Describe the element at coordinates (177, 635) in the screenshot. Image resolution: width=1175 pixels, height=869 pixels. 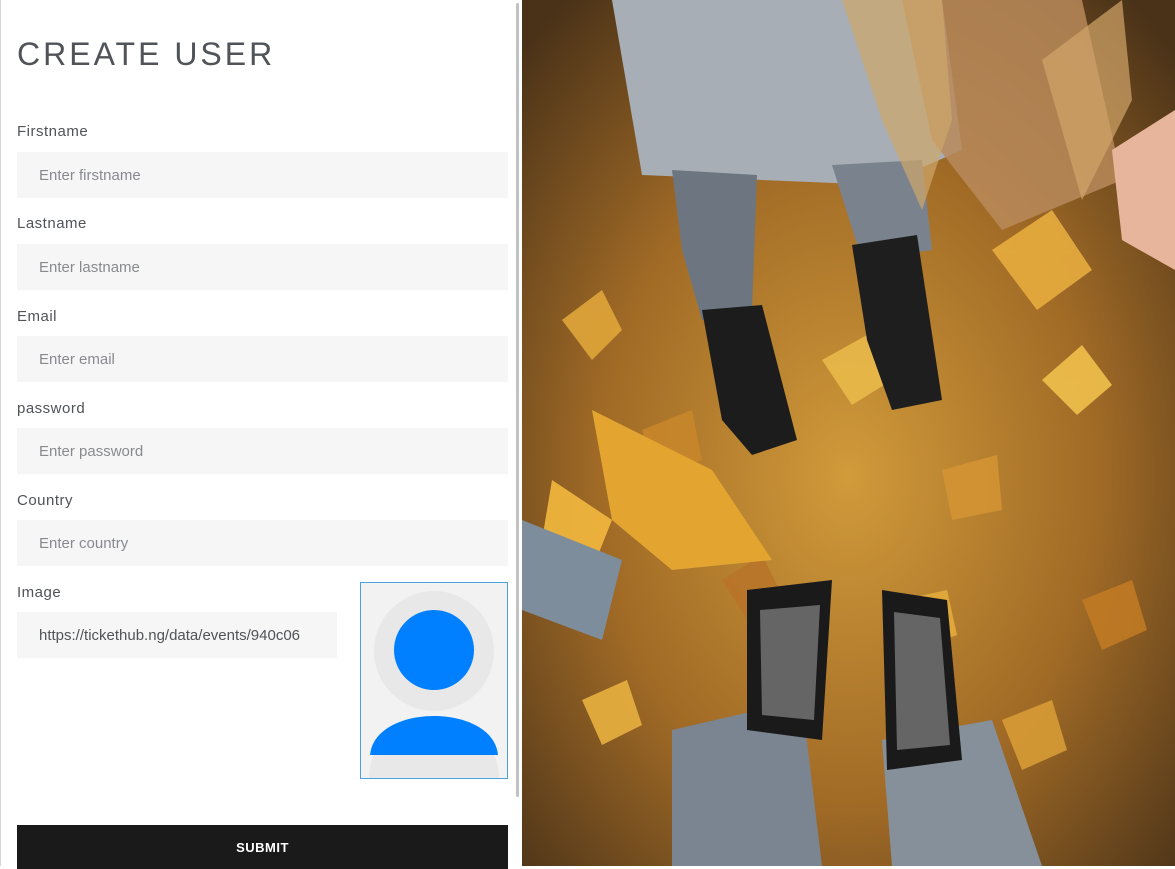
I see `image-url-input` at that location.